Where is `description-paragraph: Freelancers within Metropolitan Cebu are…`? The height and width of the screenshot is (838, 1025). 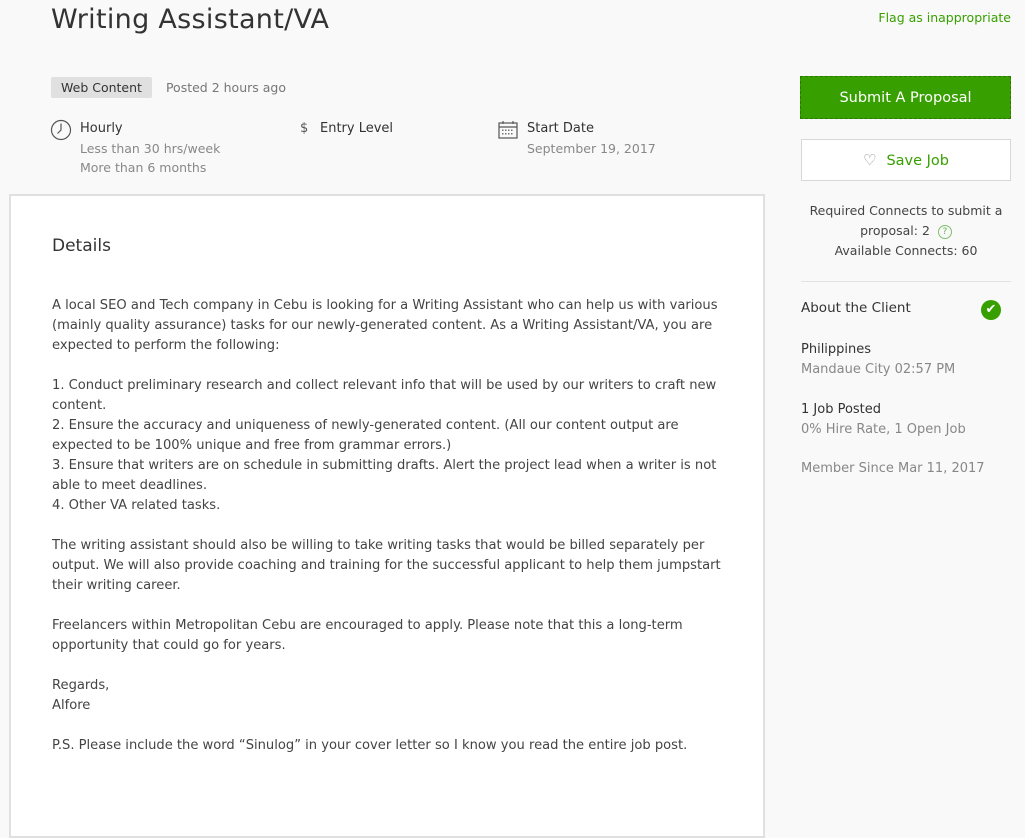
description-paragraph: Freelancers within Metropolitan Cebu are… is located at coordinates (367, 635).